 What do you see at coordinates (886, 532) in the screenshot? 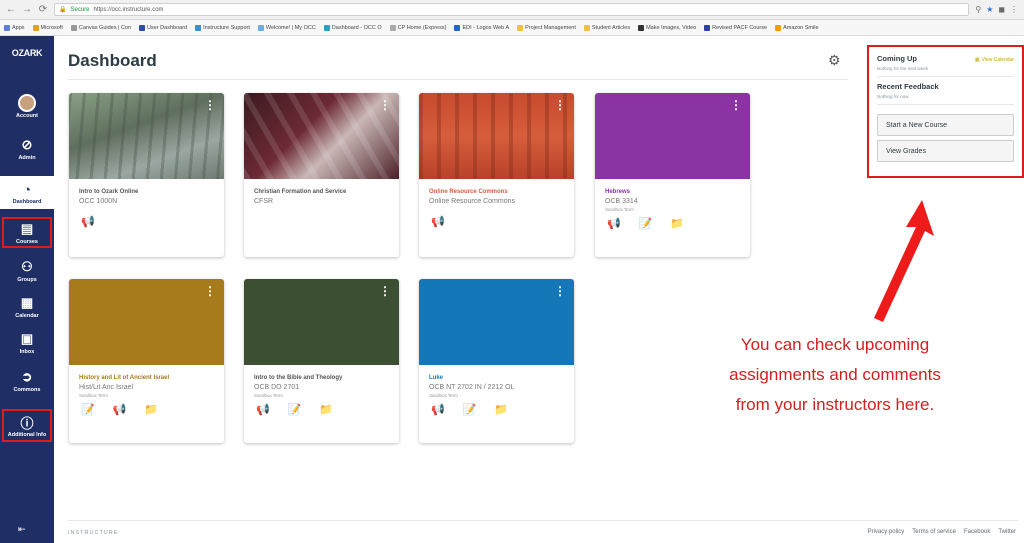
I see `footer-link-privacy: Privacy policy` at bounding box center [886, 532].